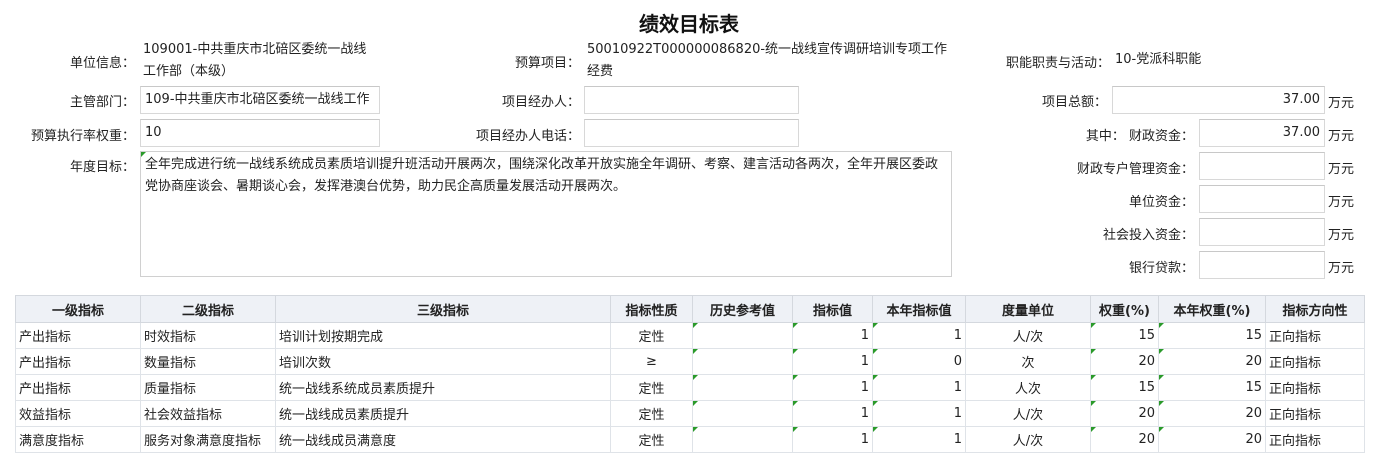 The height and width of the screenshot is (465, 1374). I want to click on cell-text: ≥, so click(651, 361).